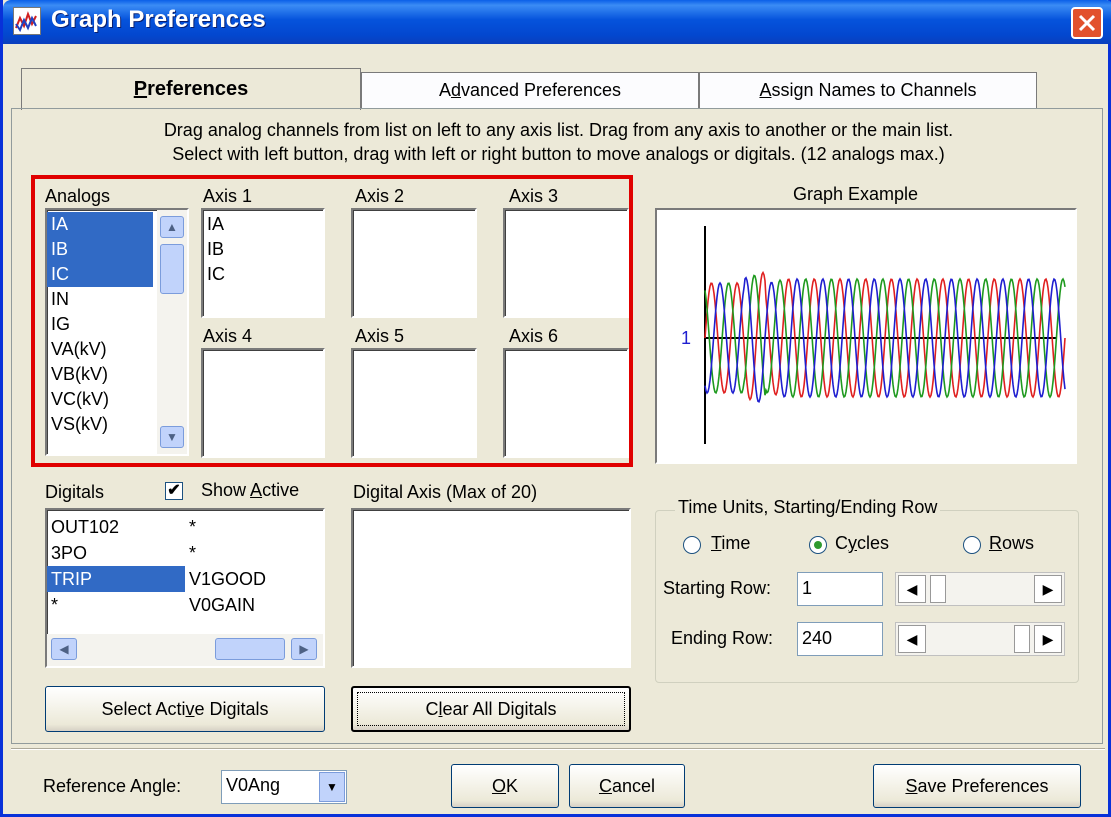  I want to click on radio-rows, so click(972, 545).